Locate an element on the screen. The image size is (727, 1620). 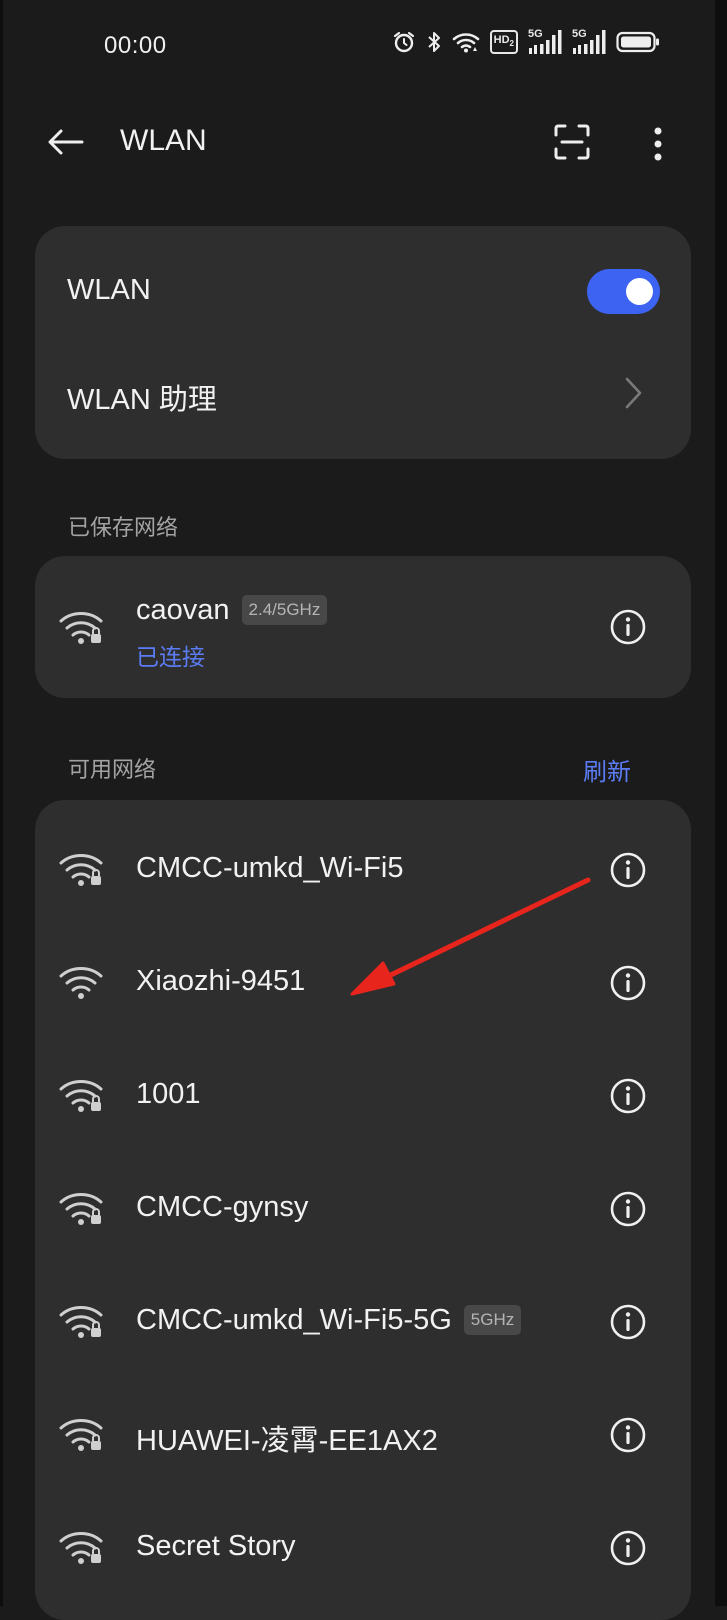
bluetooth-icon is located at coordinates (434, 42).